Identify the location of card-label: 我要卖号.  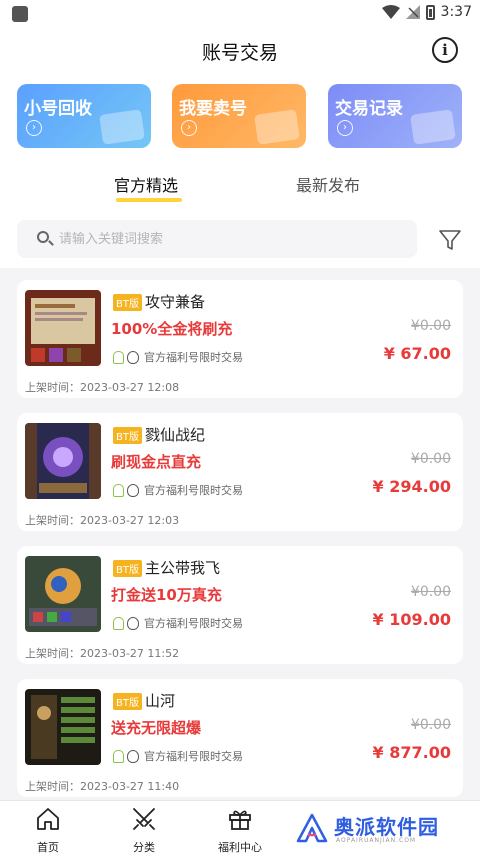
(213, 109).